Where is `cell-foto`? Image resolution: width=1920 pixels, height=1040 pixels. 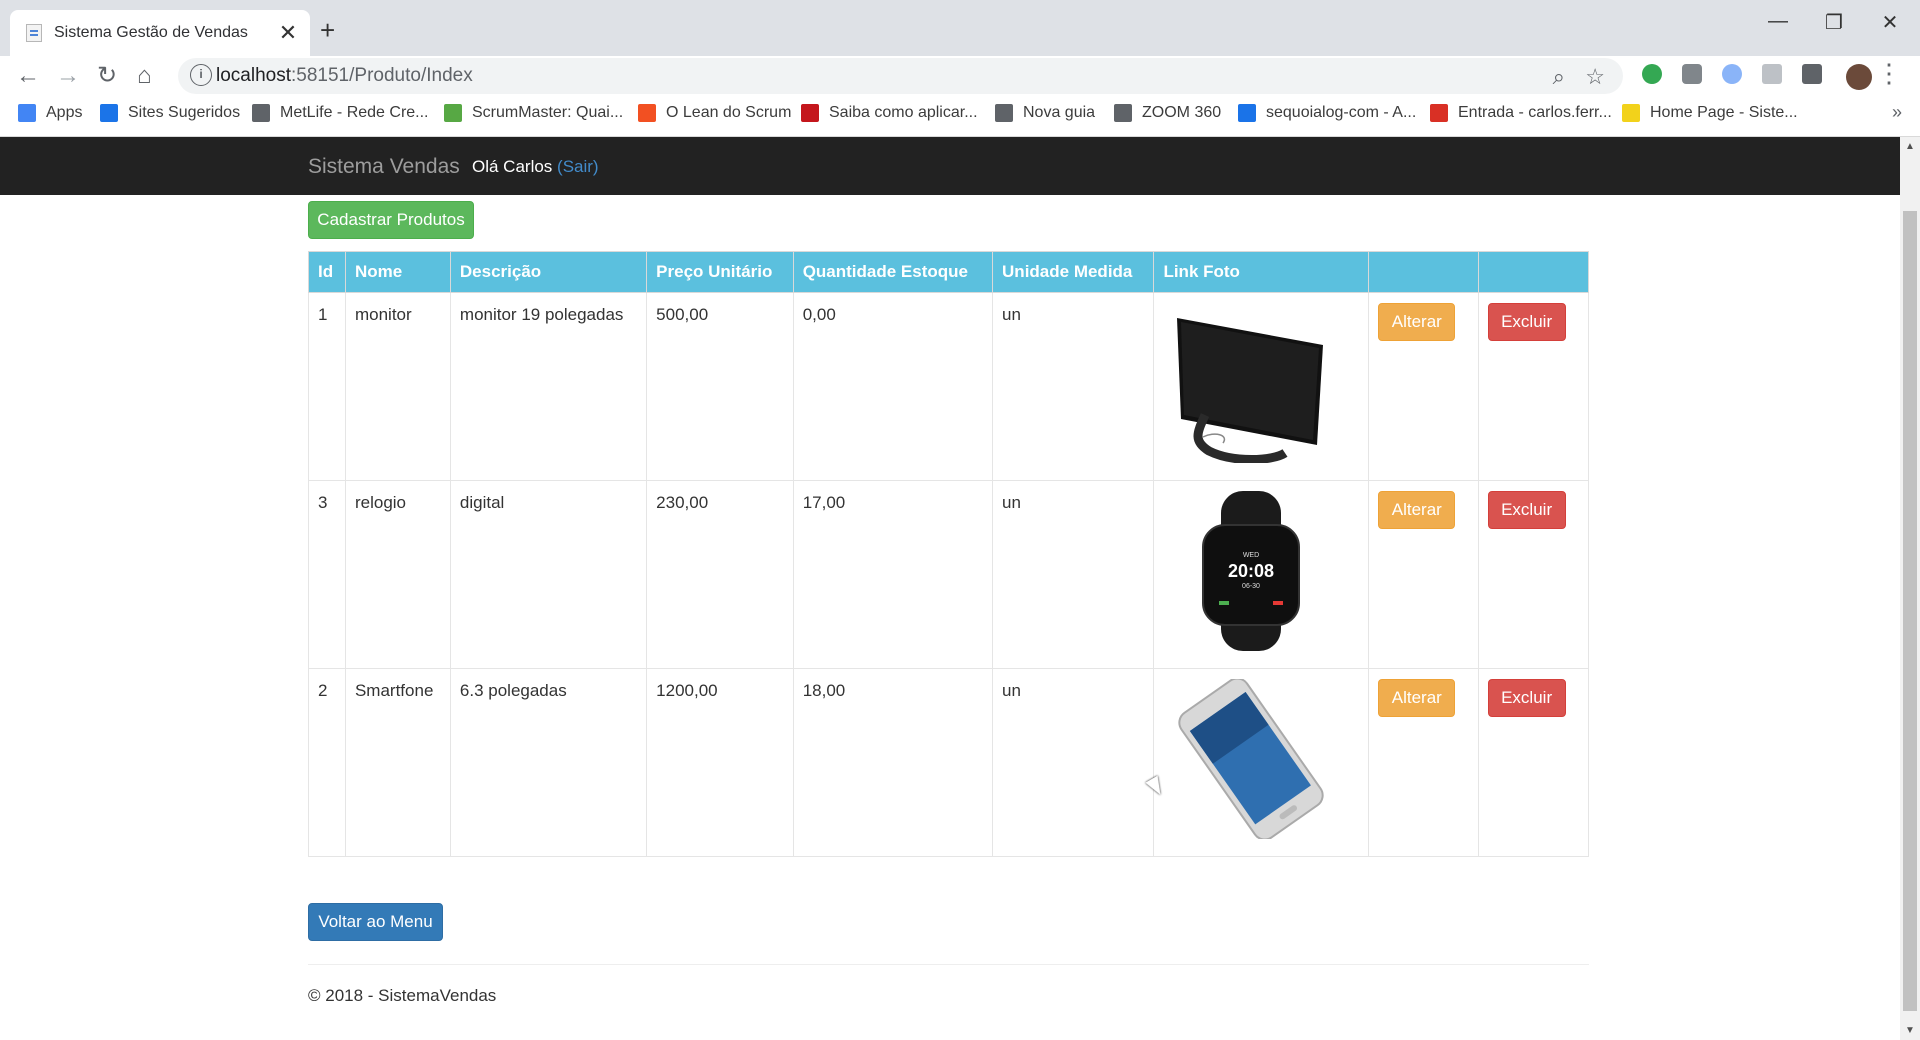 cell-foto is located at coordinates (1261, 762).